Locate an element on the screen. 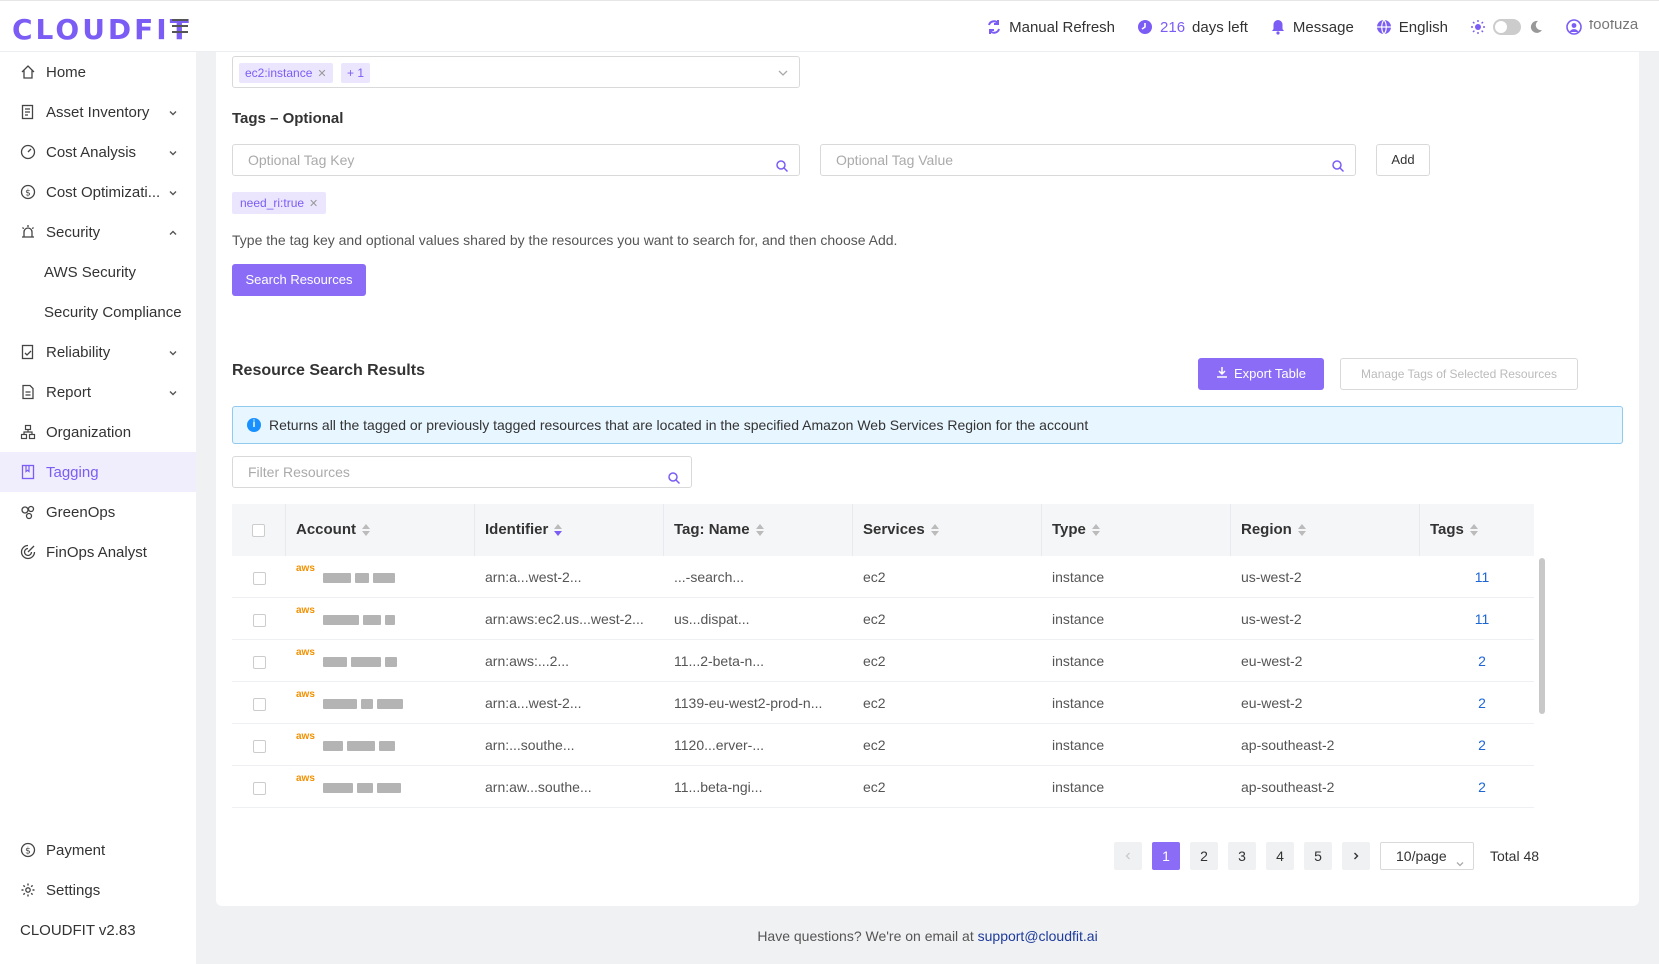 This screenshot has height=964, width=1659. support-email-link: support@cloudfit.ai is located at coordinates (1038, 936).